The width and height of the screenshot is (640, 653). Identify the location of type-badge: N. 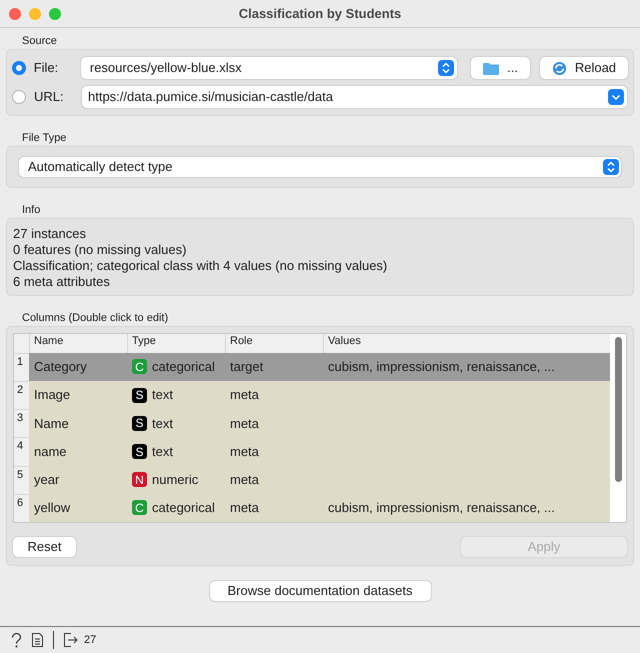
(139, 480).